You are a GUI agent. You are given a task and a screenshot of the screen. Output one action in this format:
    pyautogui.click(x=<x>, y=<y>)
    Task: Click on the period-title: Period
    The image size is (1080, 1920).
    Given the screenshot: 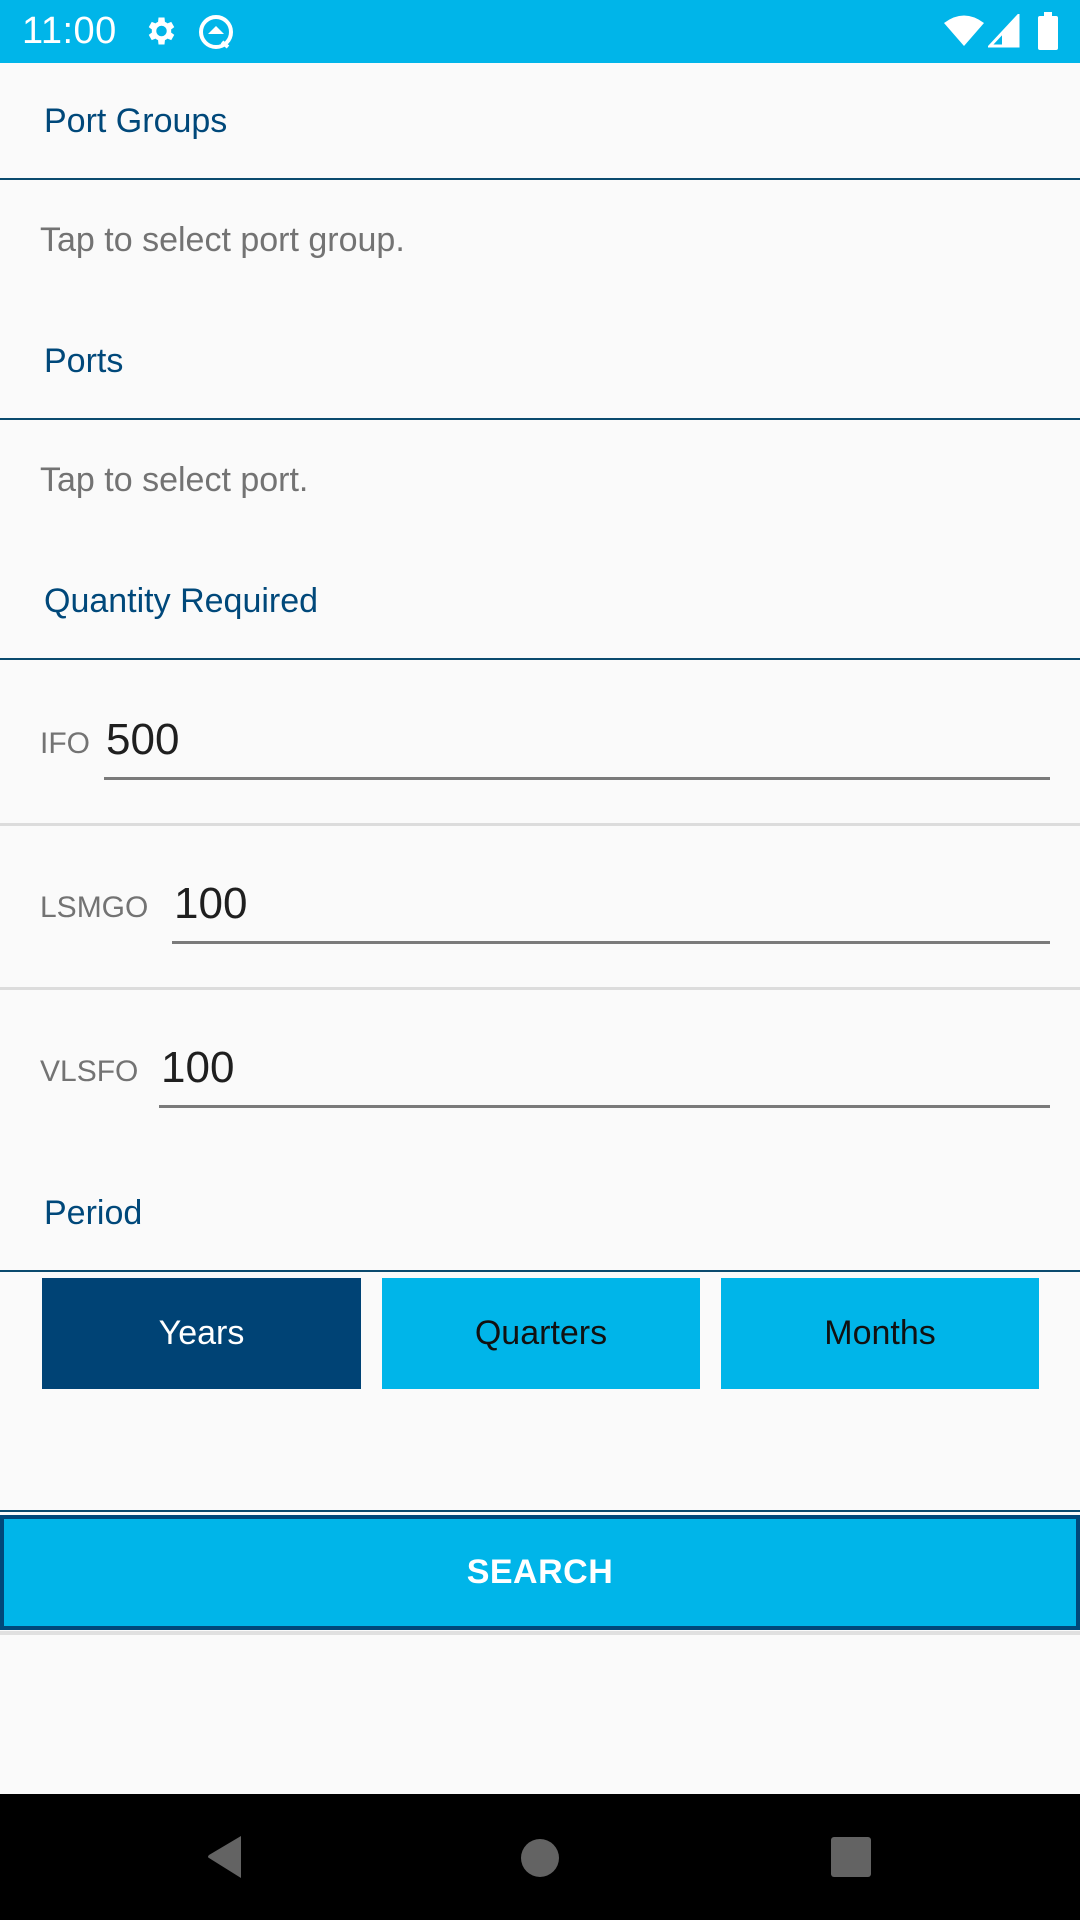 What is the action you would take?
    pyautogui.click(x=93, y=1213)
    